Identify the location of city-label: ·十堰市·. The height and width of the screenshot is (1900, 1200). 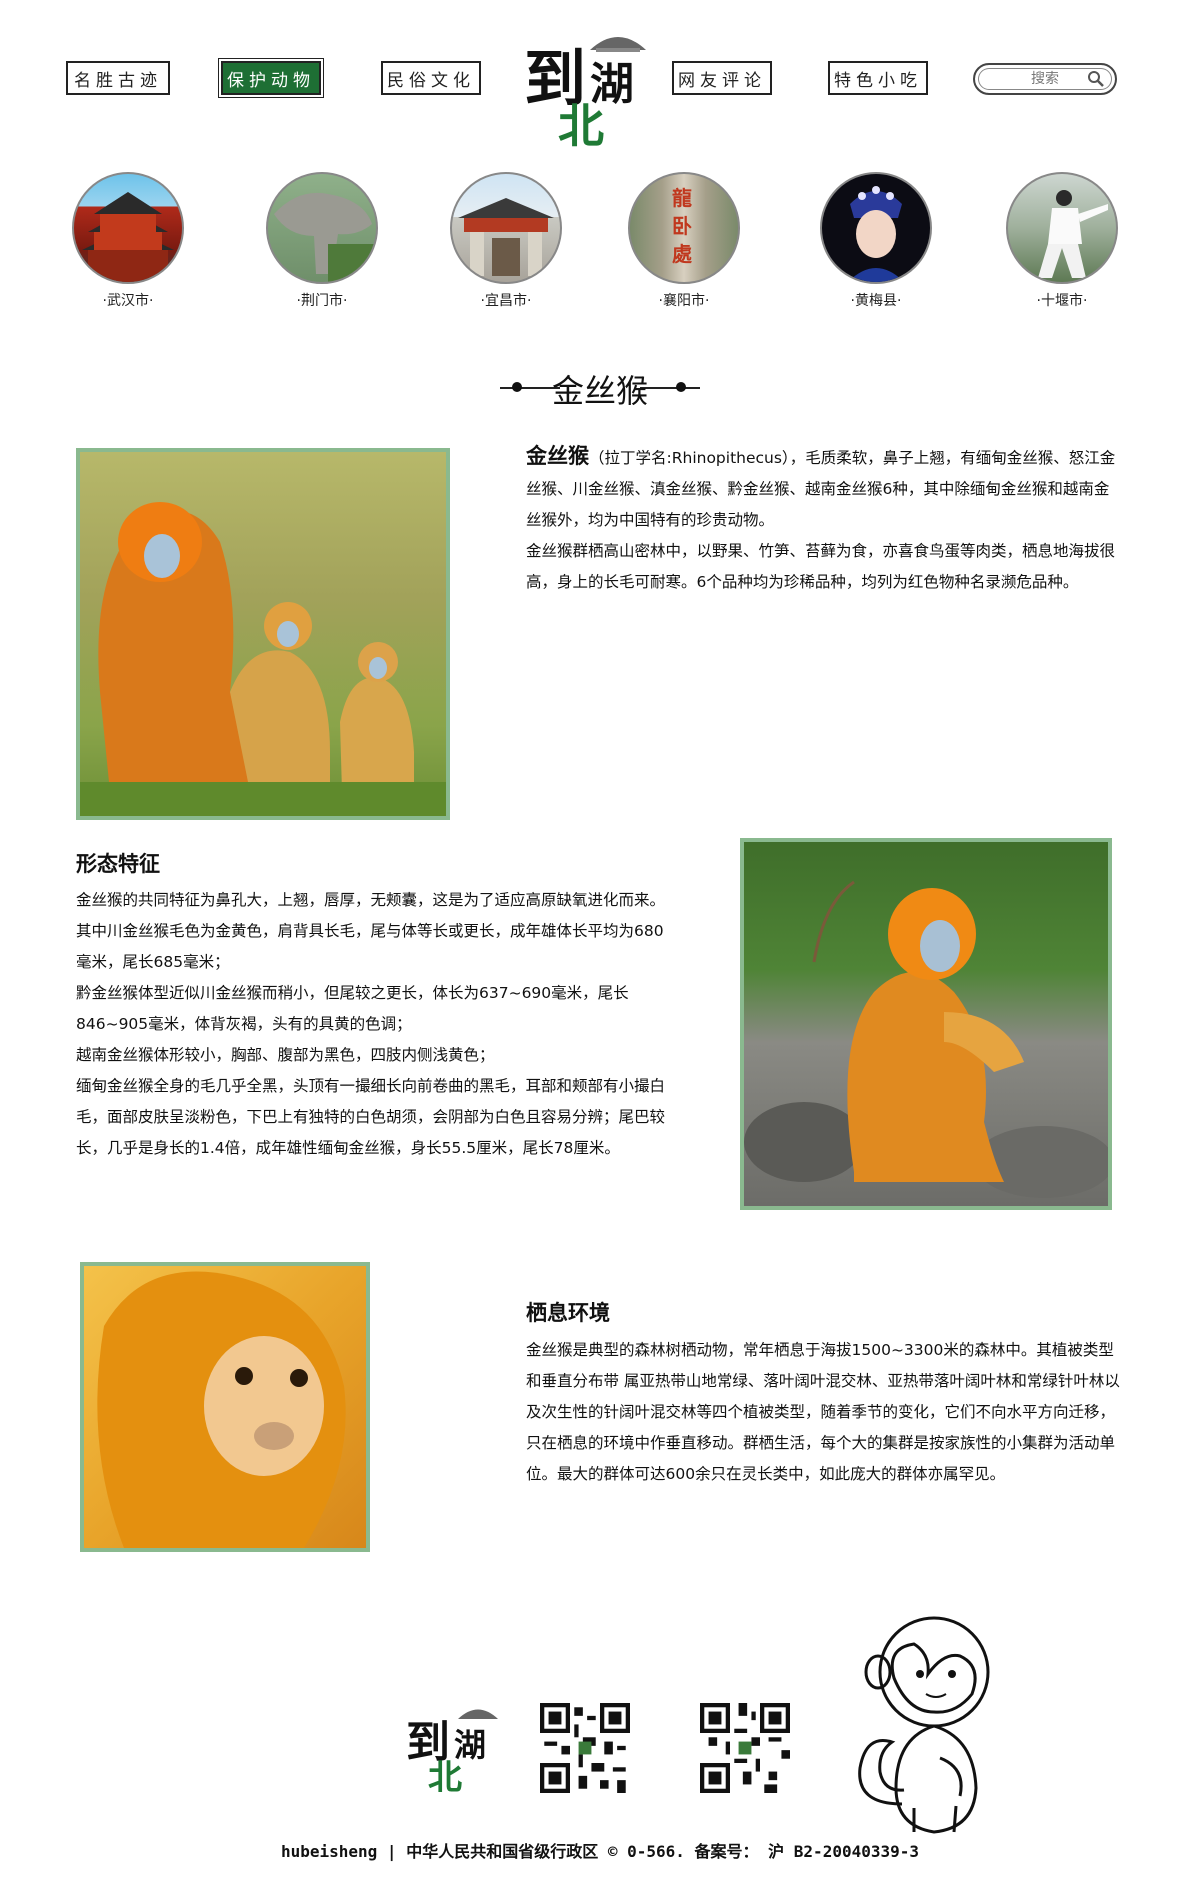
(1062, 301).